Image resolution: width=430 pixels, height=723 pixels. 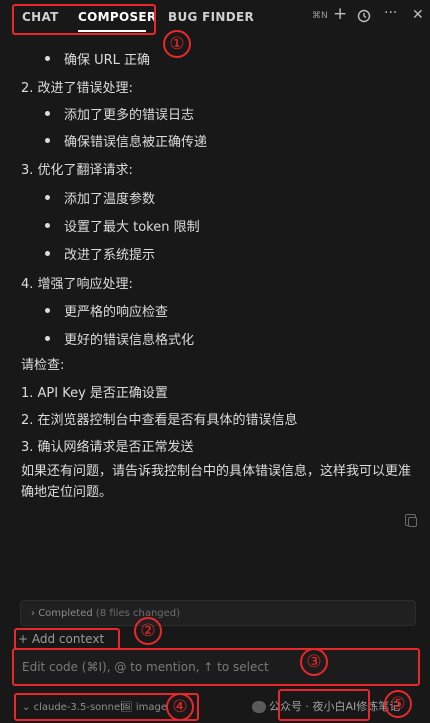 What do you see at coordinates (33, 613) in the screenshot?
I see `chevron-right-icon: ›` at bounding box center [33, 613].